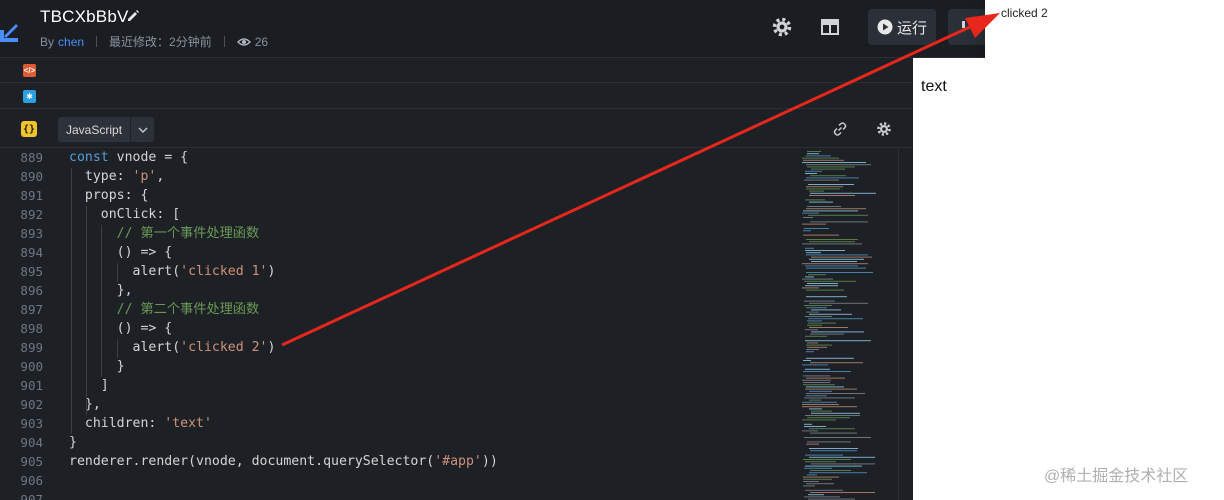 The height and width of the screenshot is (500, 1224). I want to click on code-token: '#app', so click(458, 461).